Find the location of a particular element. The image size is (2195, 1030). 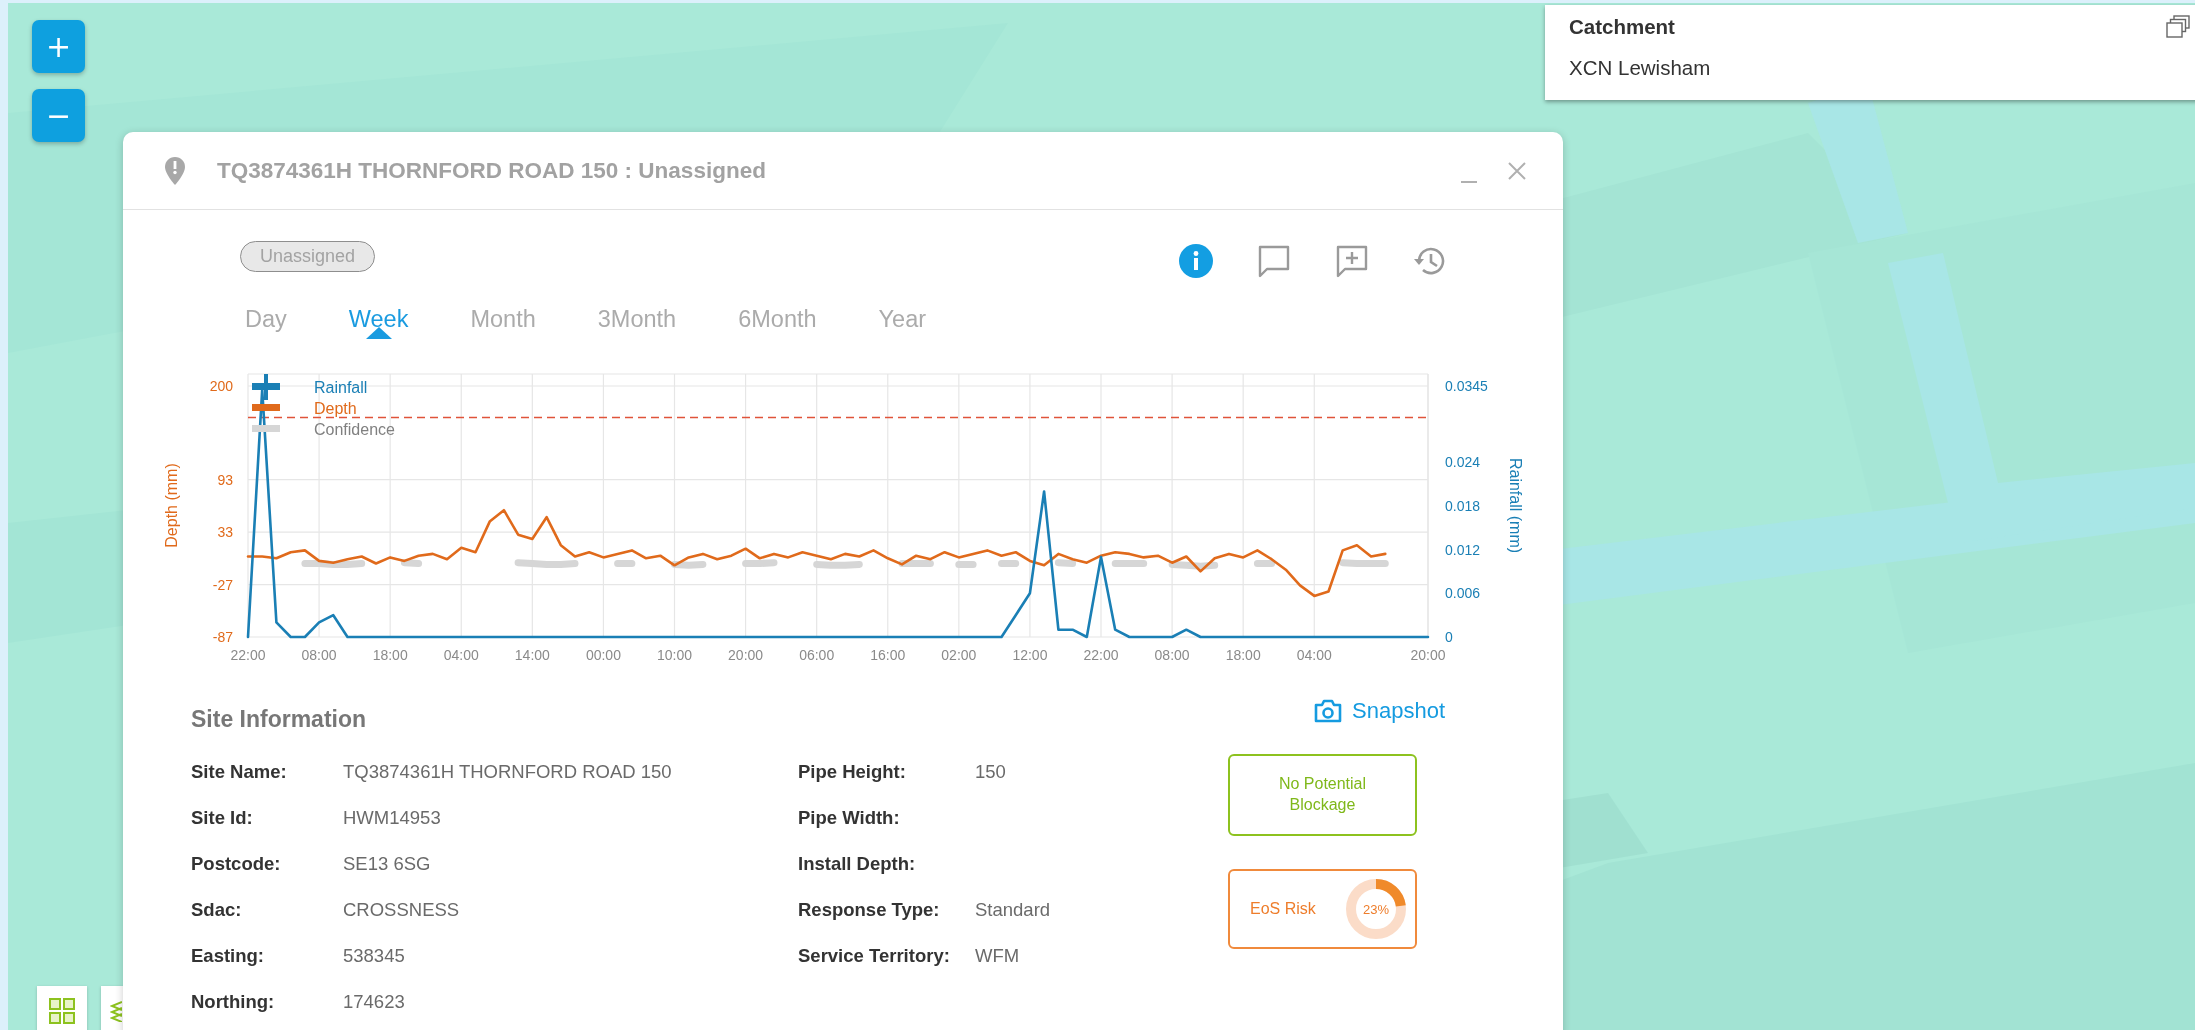

layers-button is located at coordinates (112, 1008).